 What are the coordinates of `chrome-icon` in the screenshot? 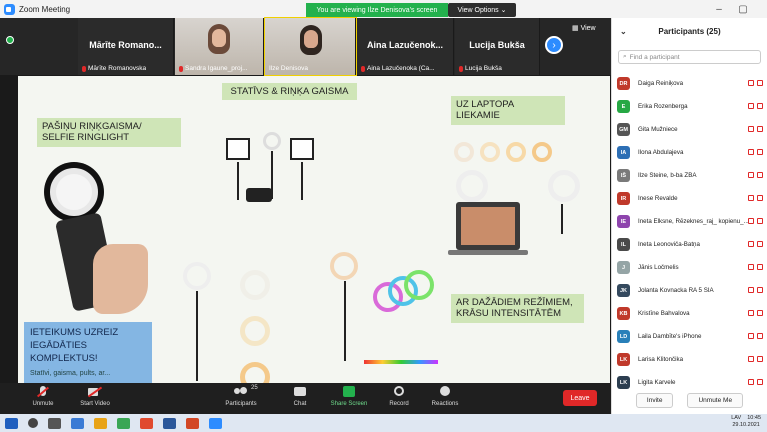 It's located at (123, 423).